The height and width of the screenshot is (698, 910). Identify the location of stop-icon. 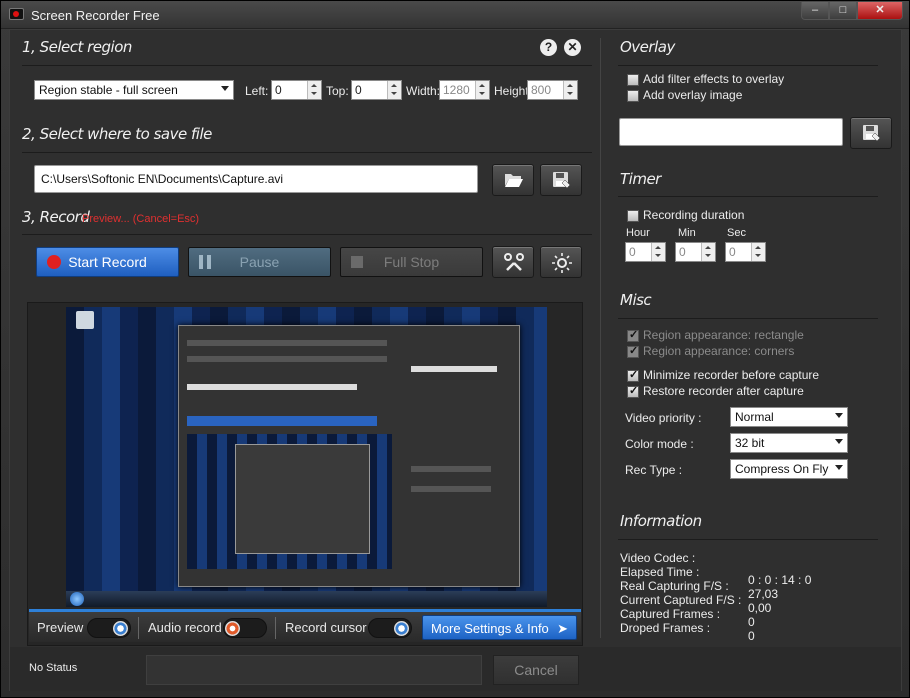
(357, 262).